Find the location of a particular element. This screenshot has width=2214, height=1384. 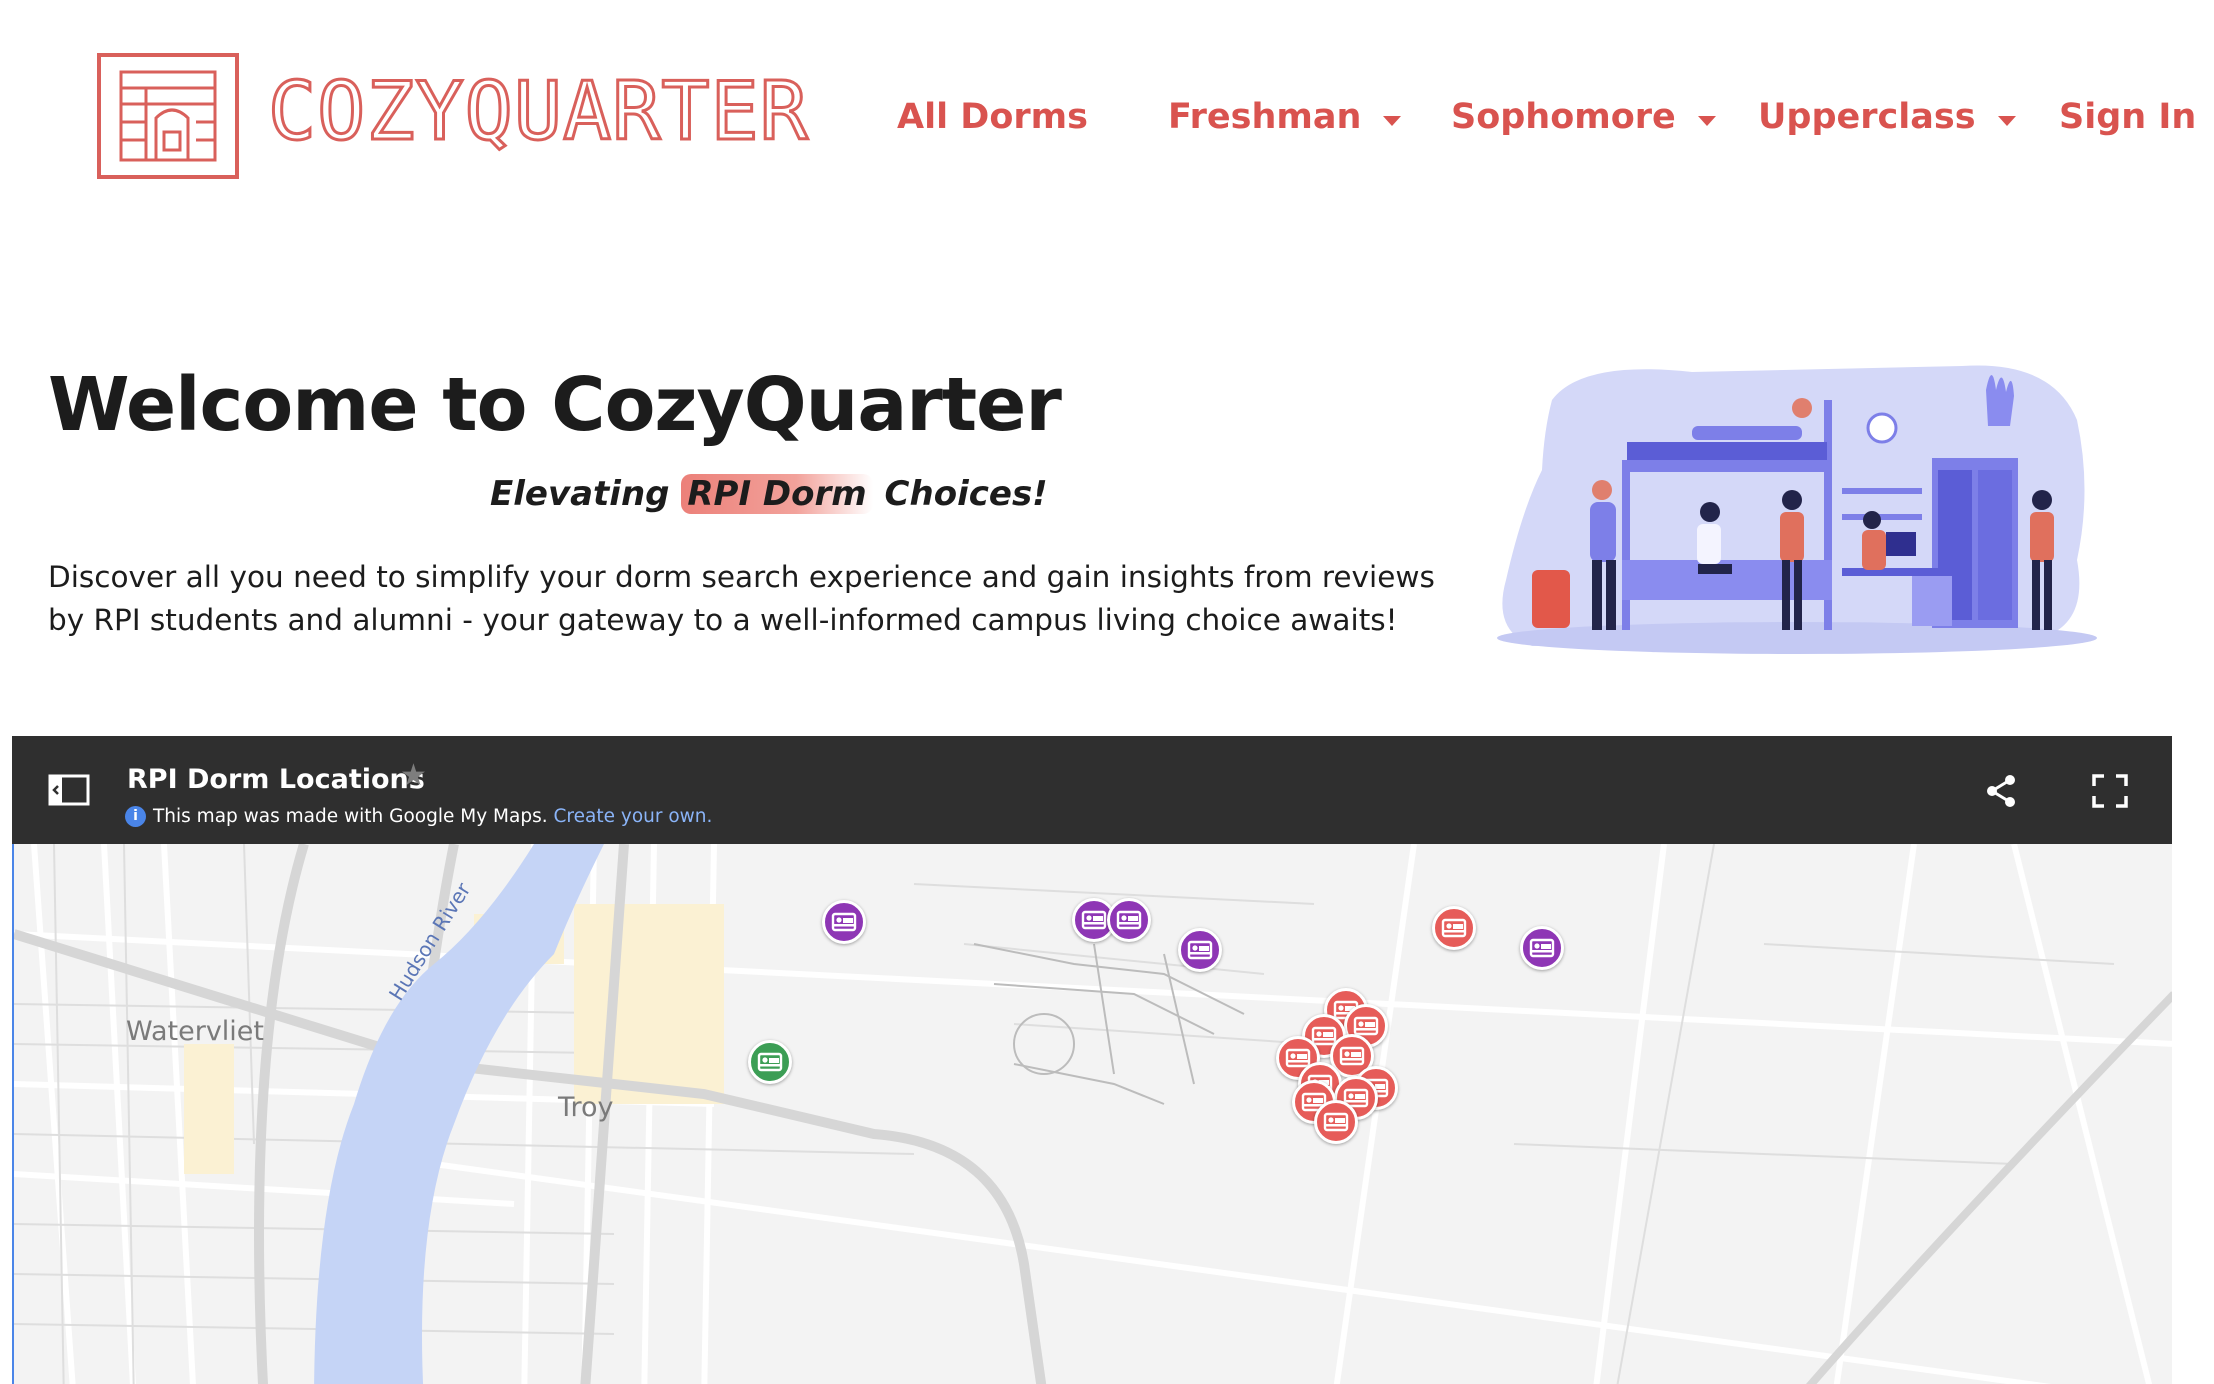

star-icon: ★ is located at coordinates (413, 775).